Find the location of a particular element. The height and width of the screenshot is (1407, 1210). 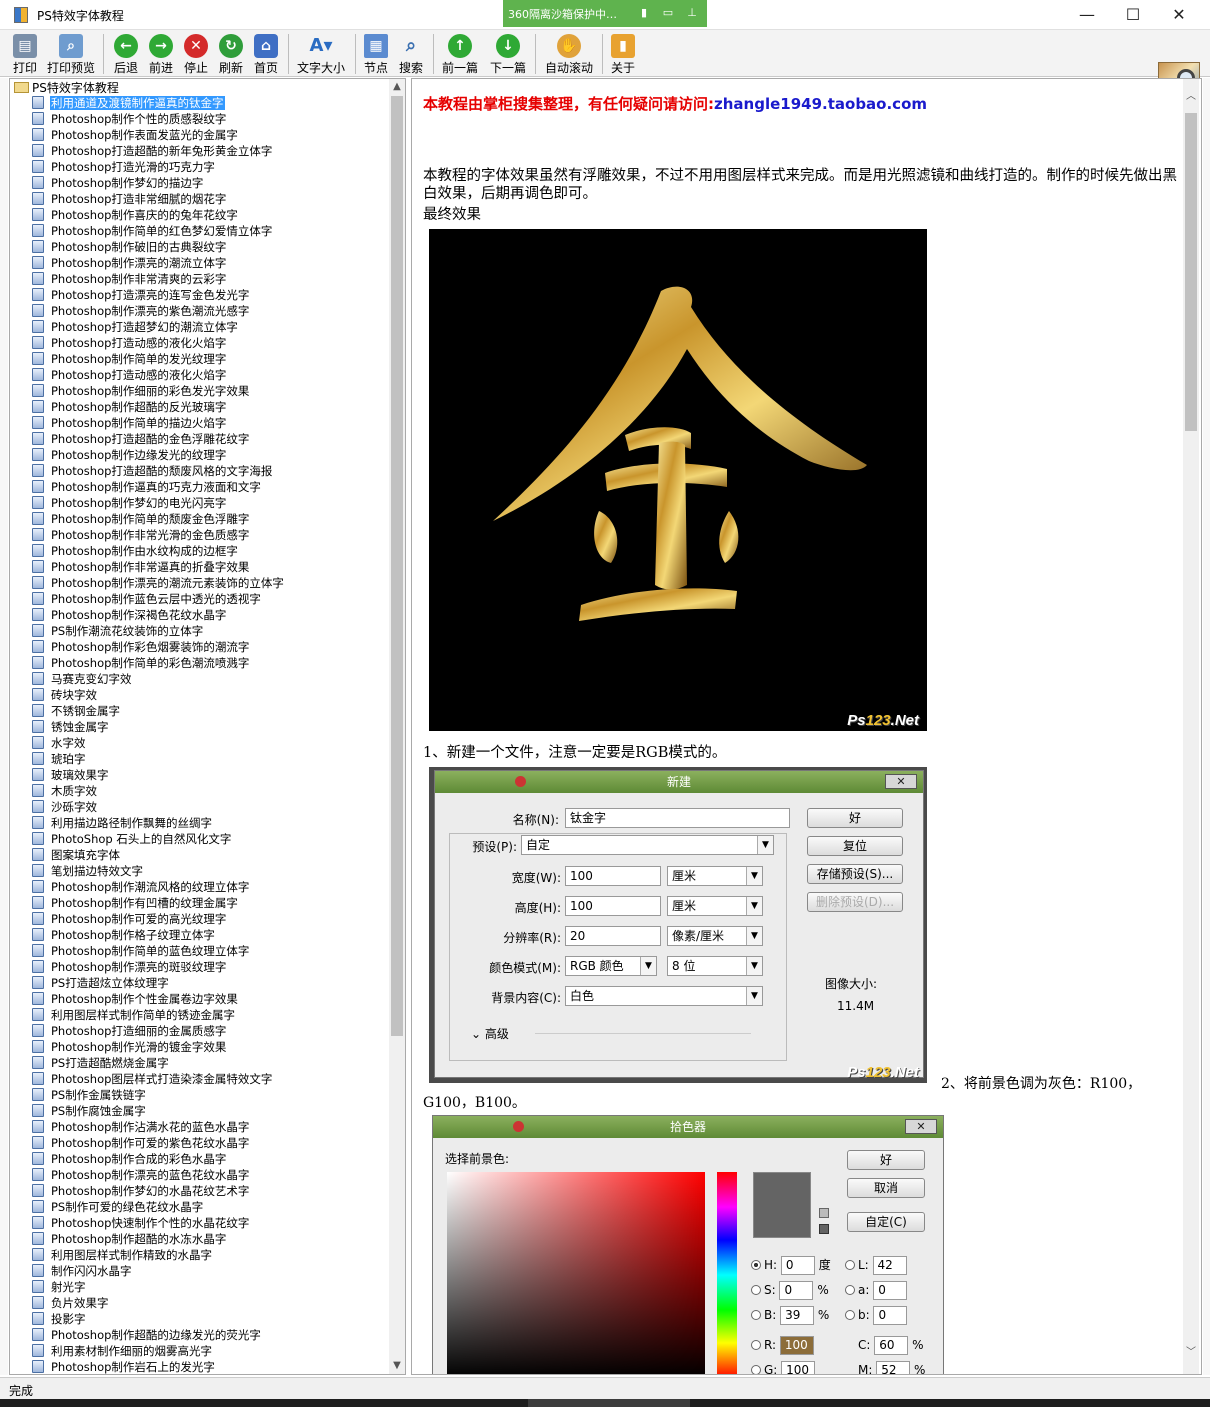

tree-item: Photoshop打造光滑的巧克力字 is located at coordinates (158, 167).